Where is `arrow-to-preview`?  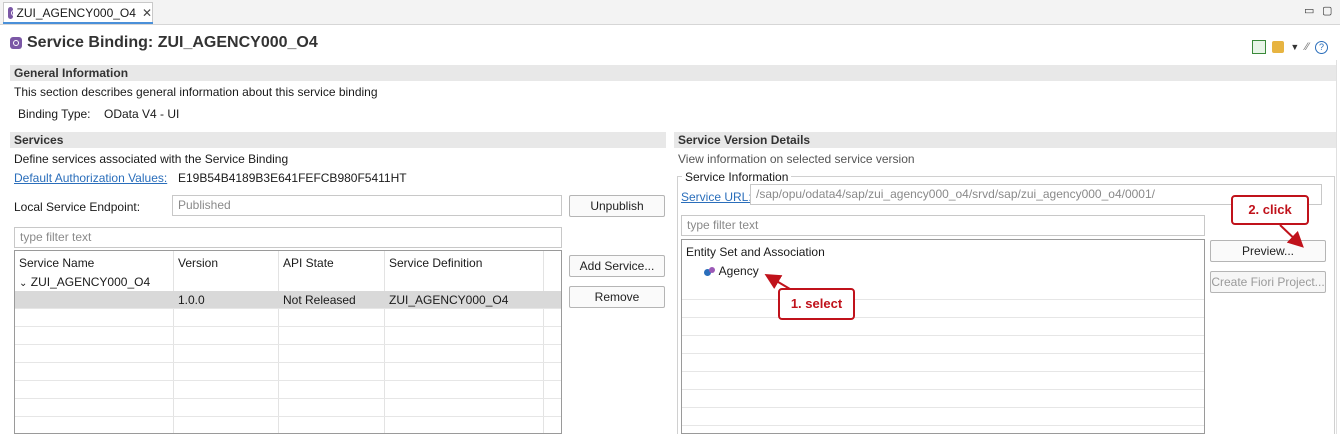
arrow-to-preview is located at coordinates (1291, 236).